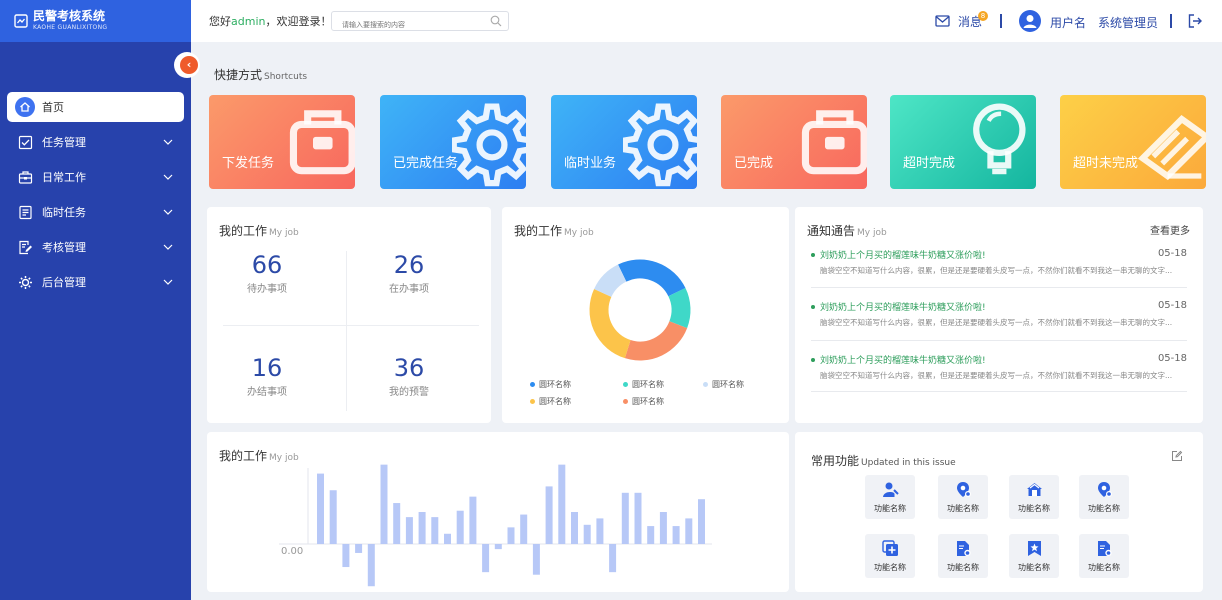 The image size is (1222, 600). Describe the element at coordinates (248, 163) in the screenshot. I see `shortcut-label: 下发任务` at that location.